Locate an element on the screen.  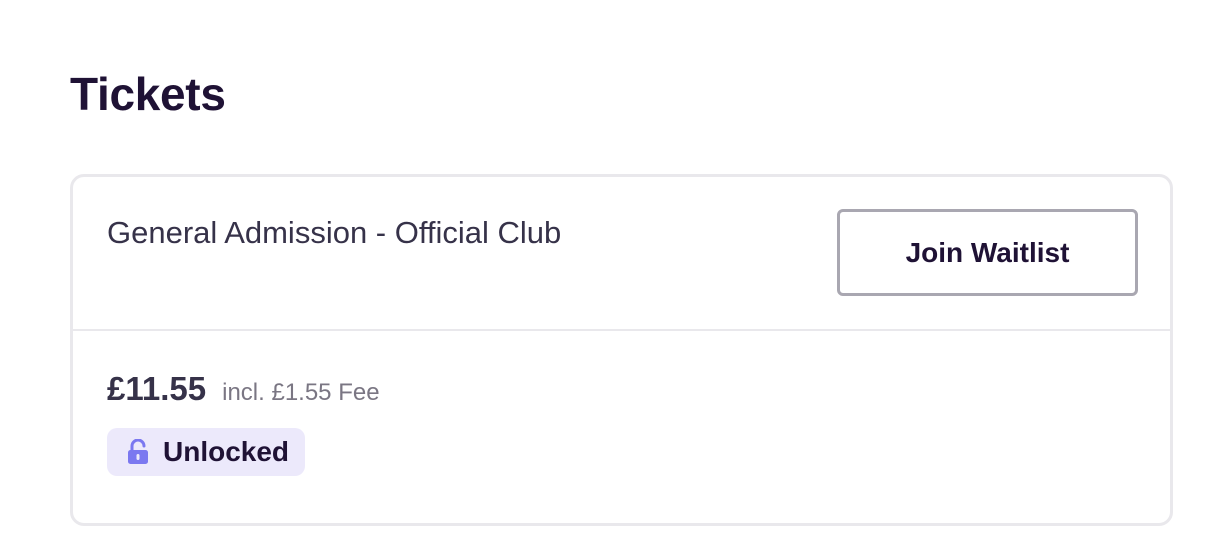
price-row: £11.55 incl. £1.55 Fee is located at coordinates (243, 391).